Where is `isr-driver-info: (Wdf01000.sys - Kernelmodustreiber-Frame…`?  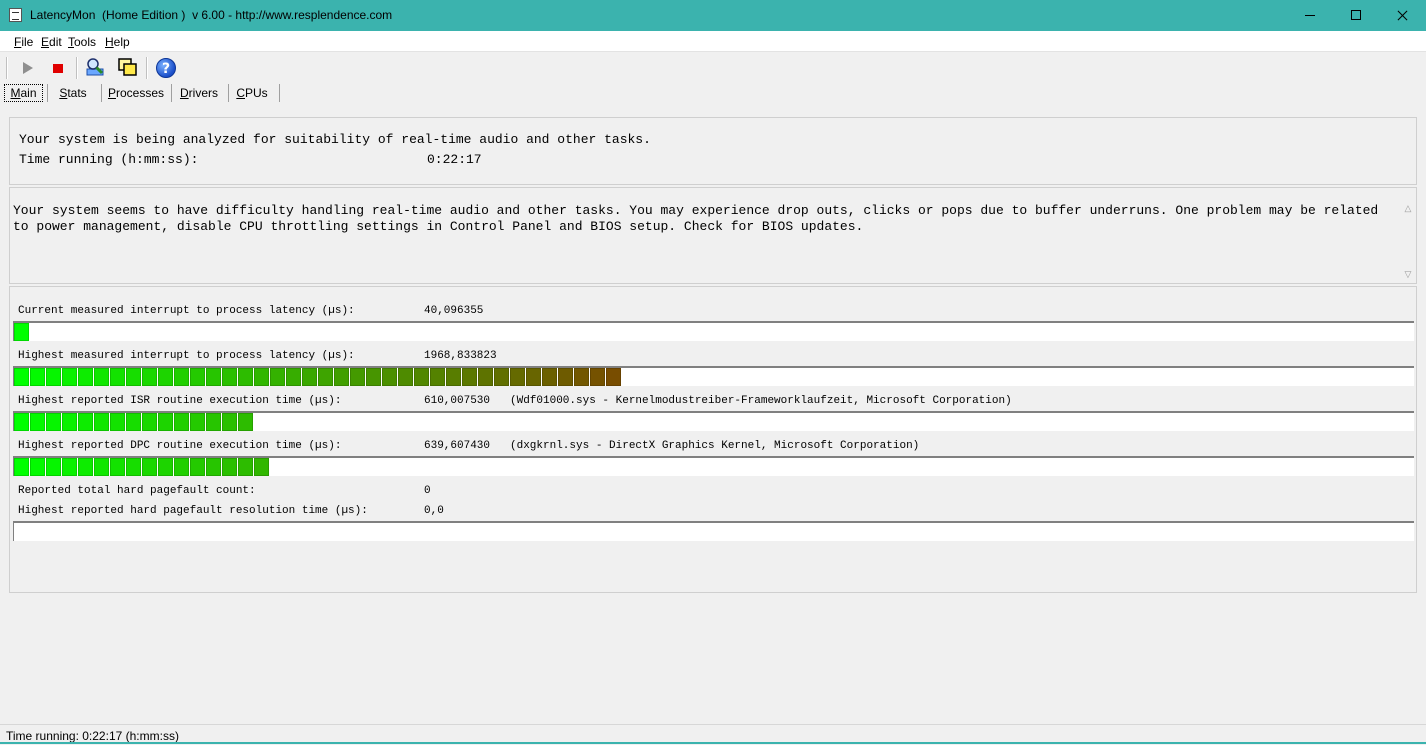
isr-driver-info: (Wdf01000.sys - Kernelmodustreiber-Frame… is located at coordinates (761, 401).